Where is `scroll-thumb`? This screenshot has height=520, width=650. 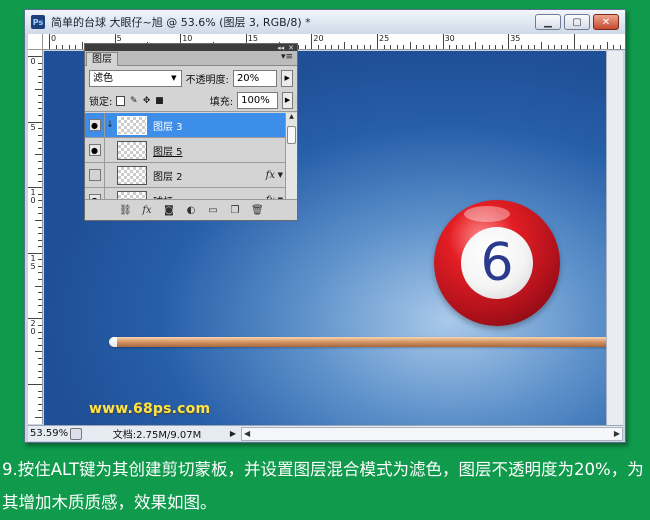
scroll-thumb is located at coordinates (291, 135).